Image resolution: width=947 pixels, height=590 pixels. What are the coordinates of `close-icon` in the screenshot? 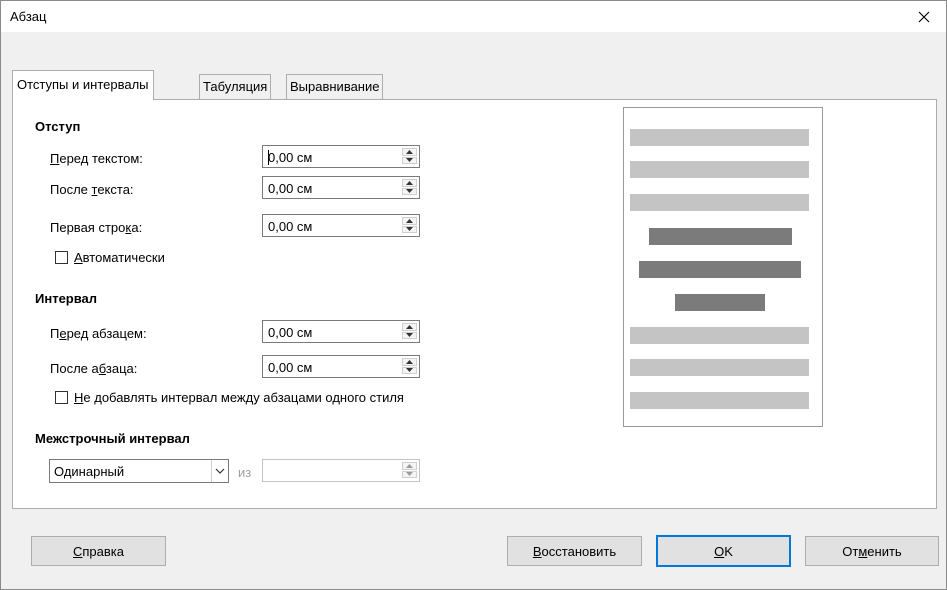 It's located at (924, 16).